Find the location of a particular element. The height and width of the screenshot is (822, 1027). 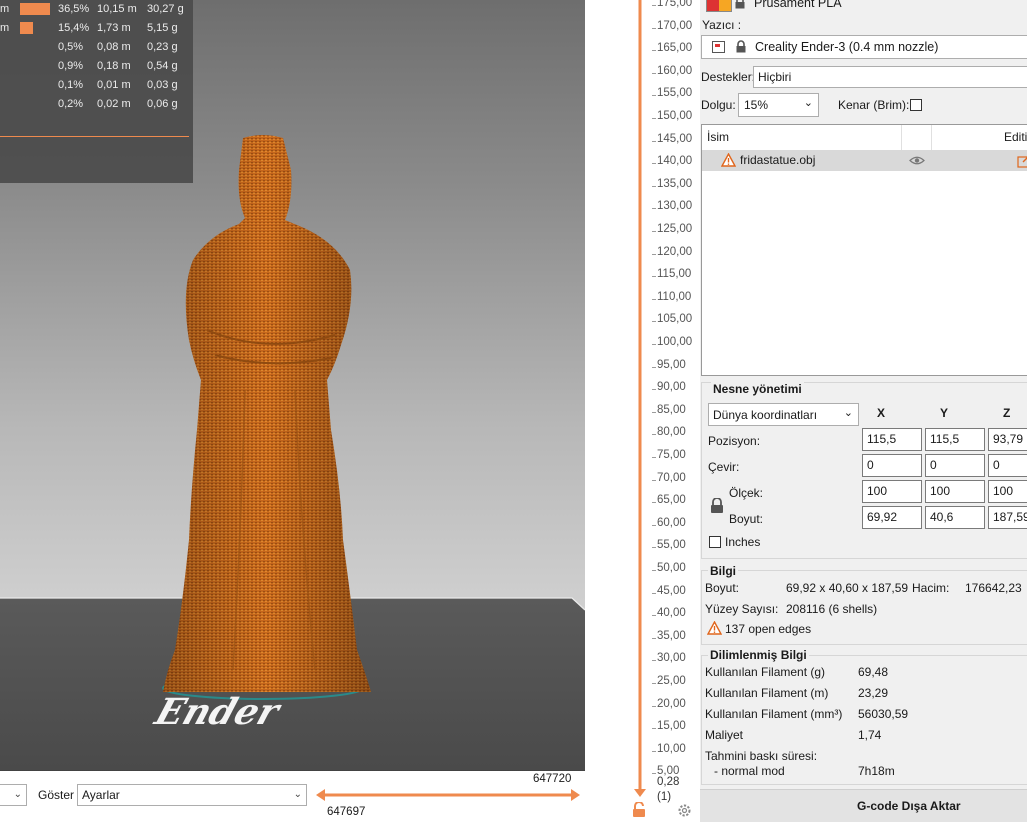

layer-tick-label: 145,00 is located at coordinates (675, 138).